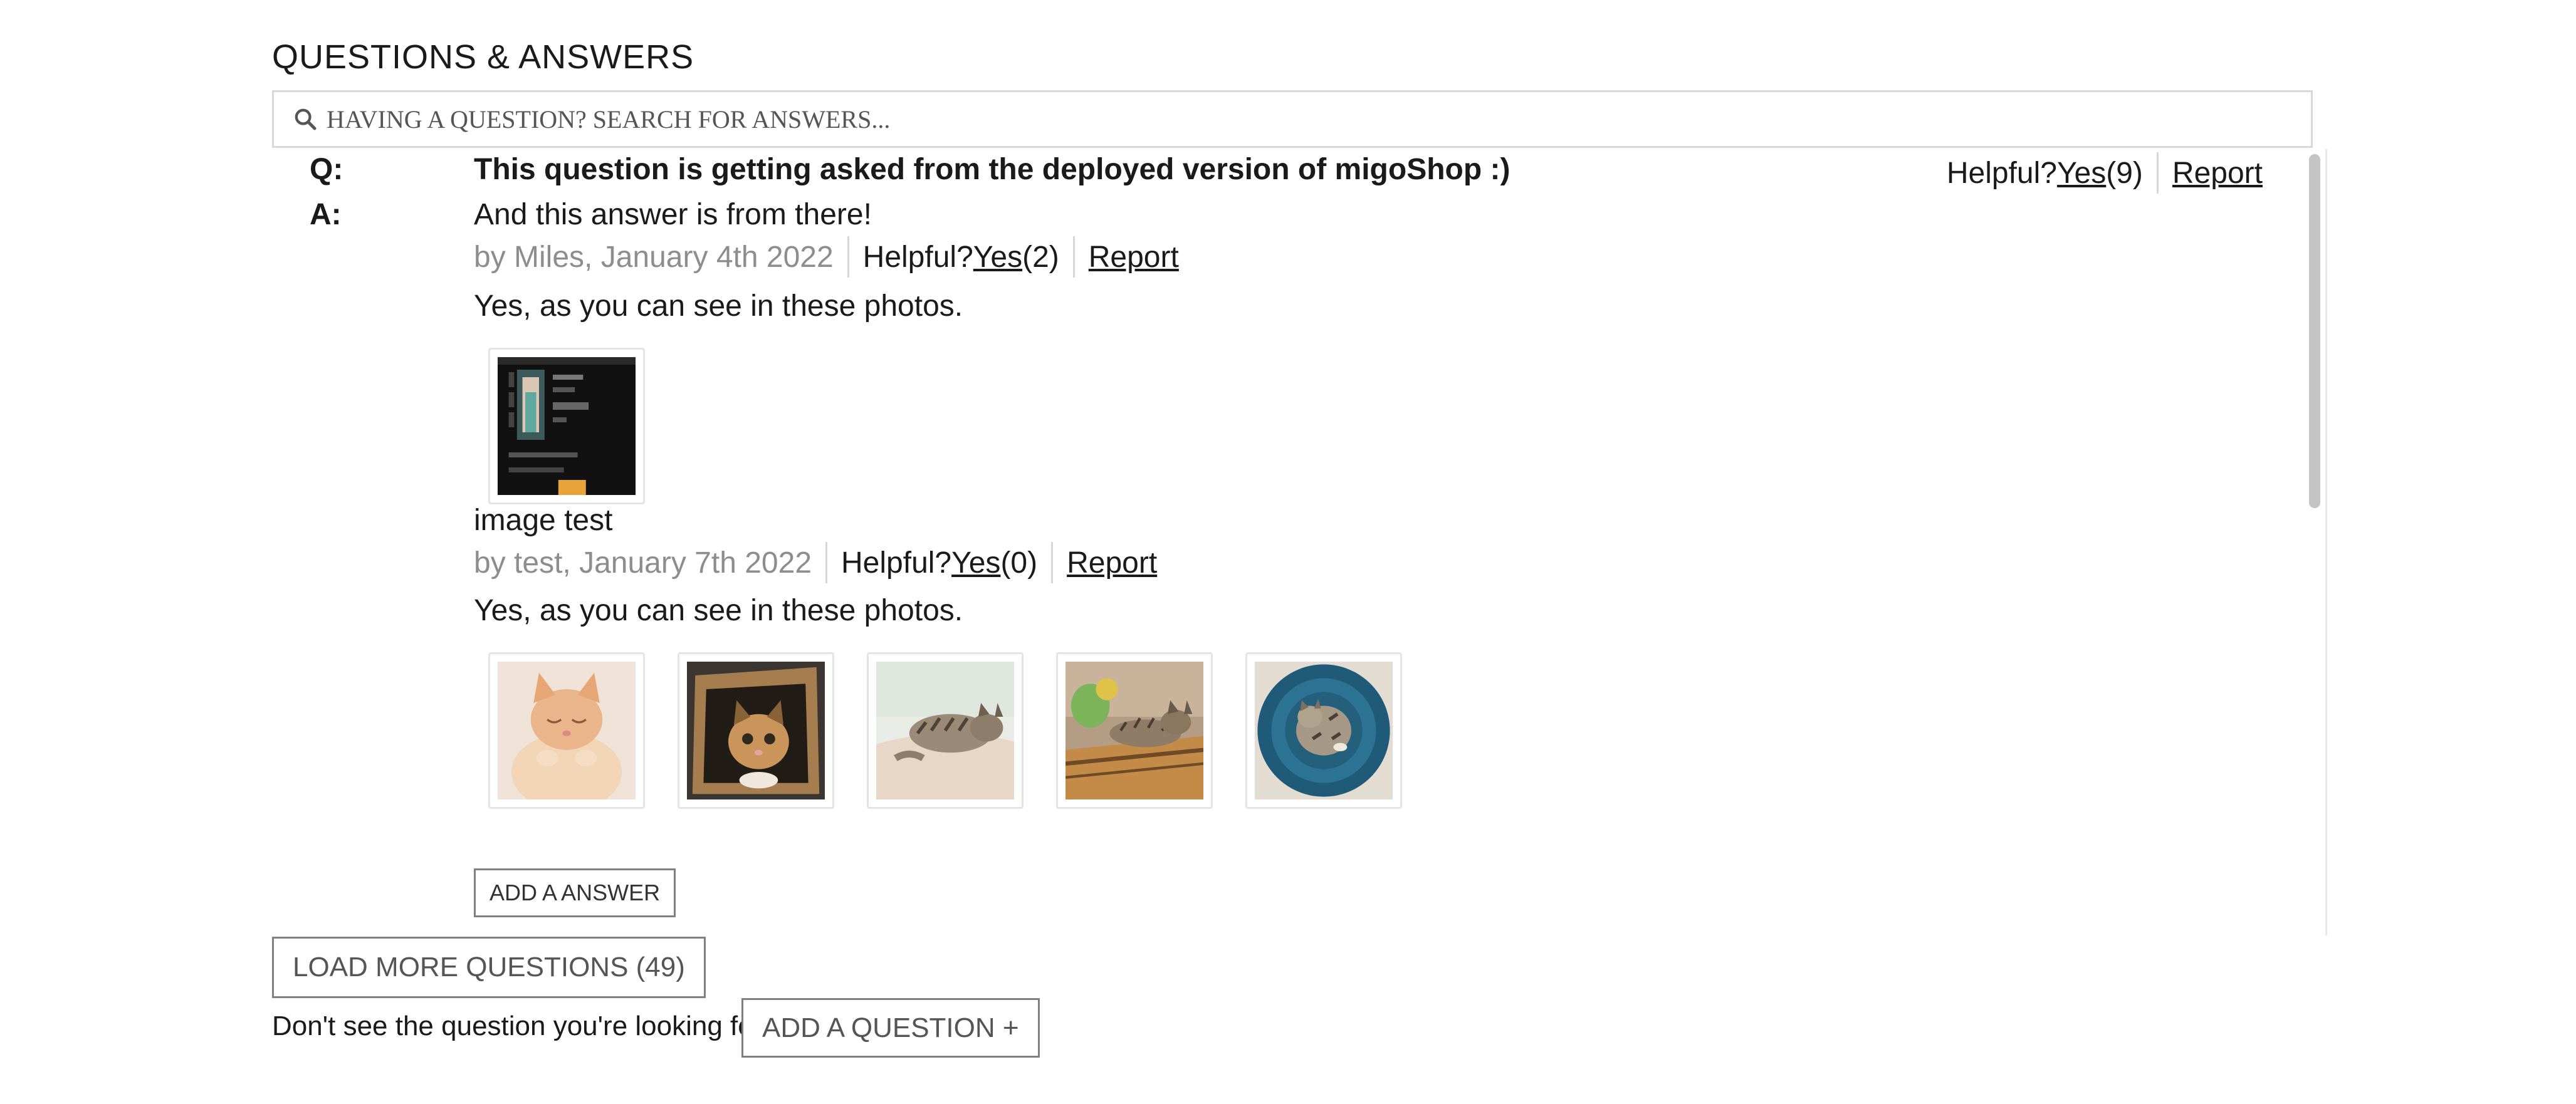  Describe the element at coordinates (890, 1028) in the screenshot. I see `add-question-button: ADD A QUESTION +` at that location.